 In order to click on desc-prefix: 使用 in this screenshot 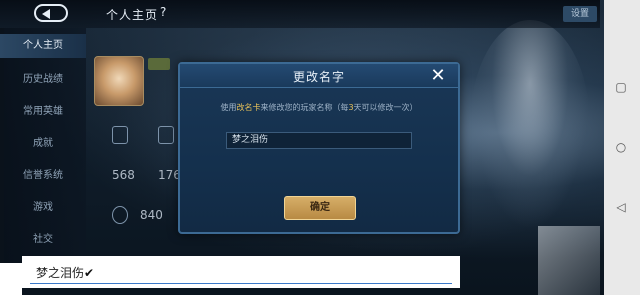, I will do `click(228, 107)`.